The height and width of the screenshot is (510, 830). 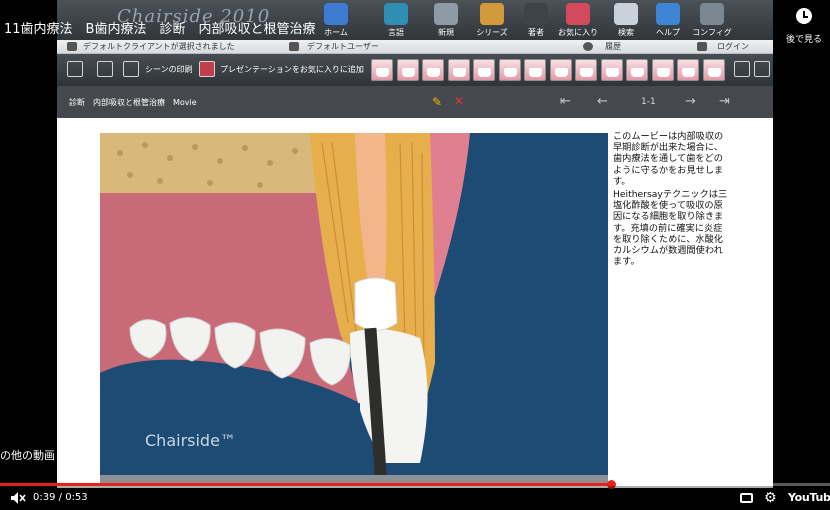 What do you see at coordinates (588, 46) in the screenshot?
I see `history-icon` at bounding box center [588, 46].